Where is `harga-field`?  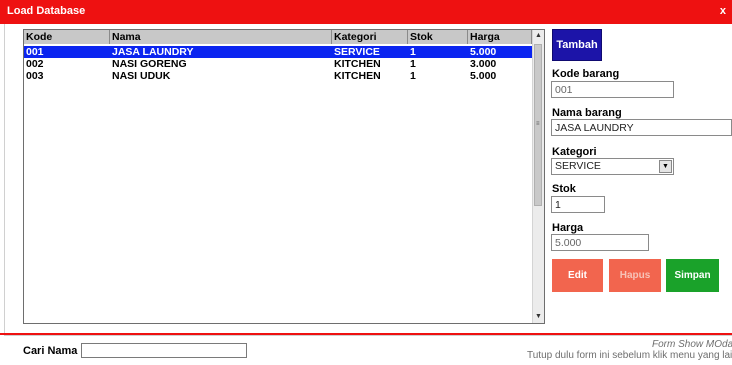 harga-field is located at coordinates (600, 242).